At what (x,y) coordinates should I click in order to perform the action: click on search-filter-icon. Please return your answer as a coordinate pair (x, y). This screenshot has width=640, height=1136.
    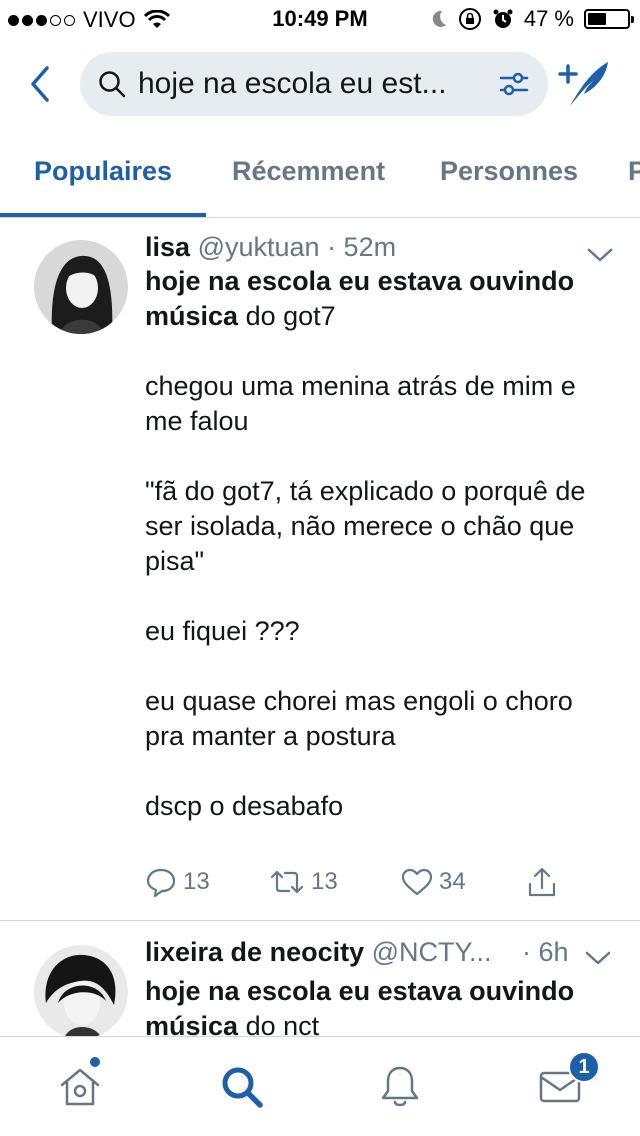
    Looking at the image, I should click on (514, 84).